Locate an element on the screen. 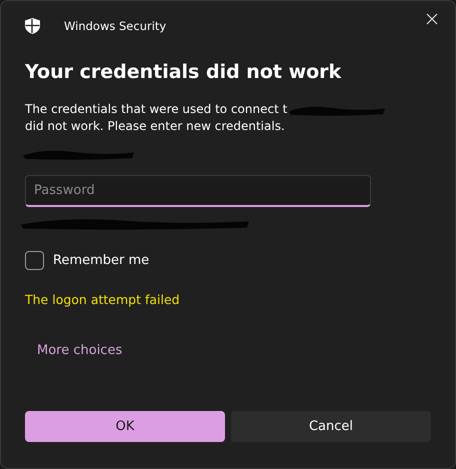 The height and width of the screenshot is (469, 456). window-title: Windows Security is located at coordinates (115, 26).